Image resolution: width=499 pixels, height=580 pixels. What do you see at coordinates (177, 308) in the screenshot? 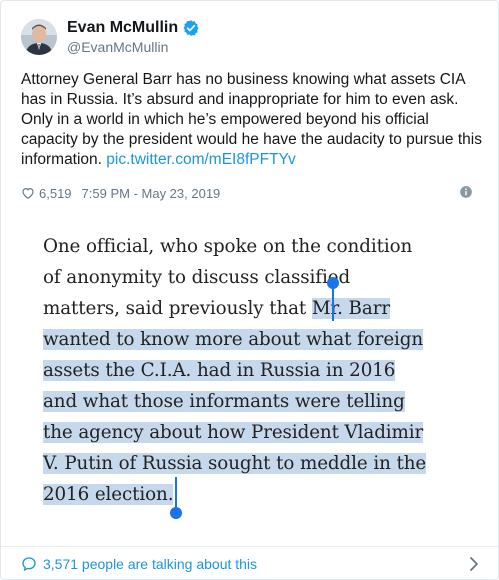
I see `excerpt-text: matters, said previously that` at bounding box center [177, 308].